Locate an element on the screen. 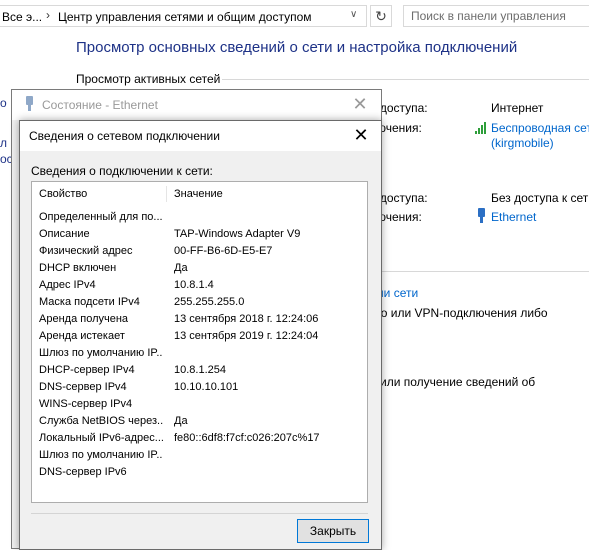 The image size is (589, 550). window-titlebar: Состояние - Ethernet ✕ is located at coordinates (196, 105).